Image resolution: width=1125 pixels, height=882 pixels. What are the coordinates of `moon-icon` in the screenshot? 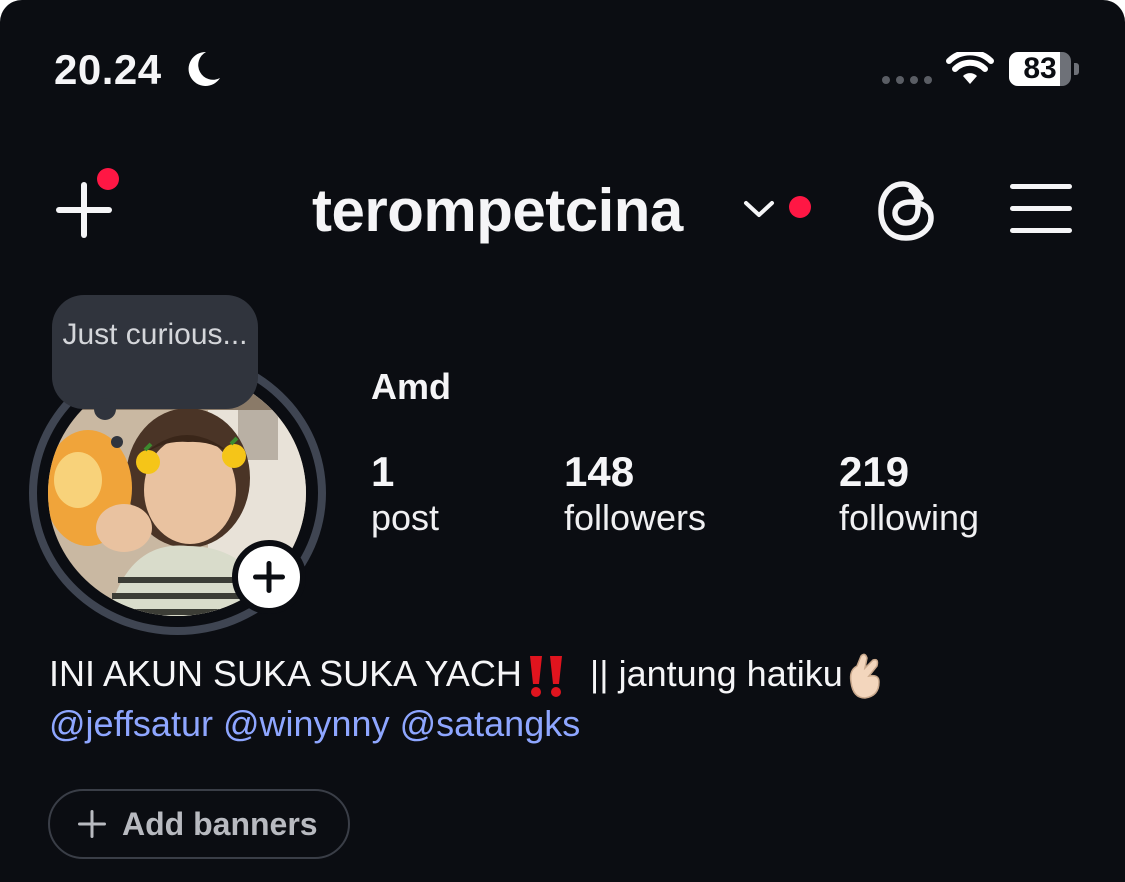 It's located at (204, 68).